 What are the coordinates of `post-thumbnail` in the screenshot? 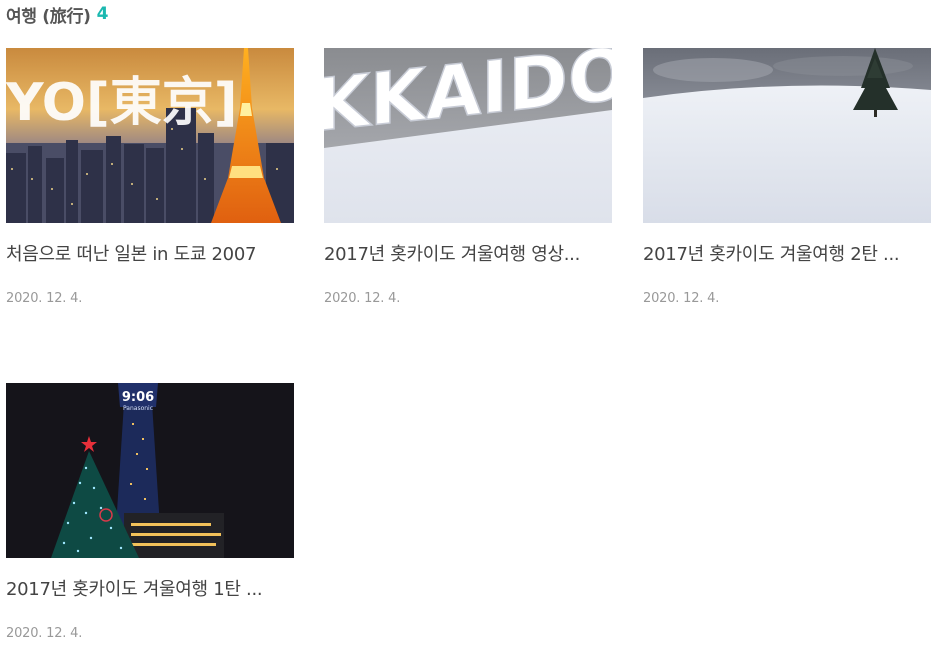 It's located at (787, 135).